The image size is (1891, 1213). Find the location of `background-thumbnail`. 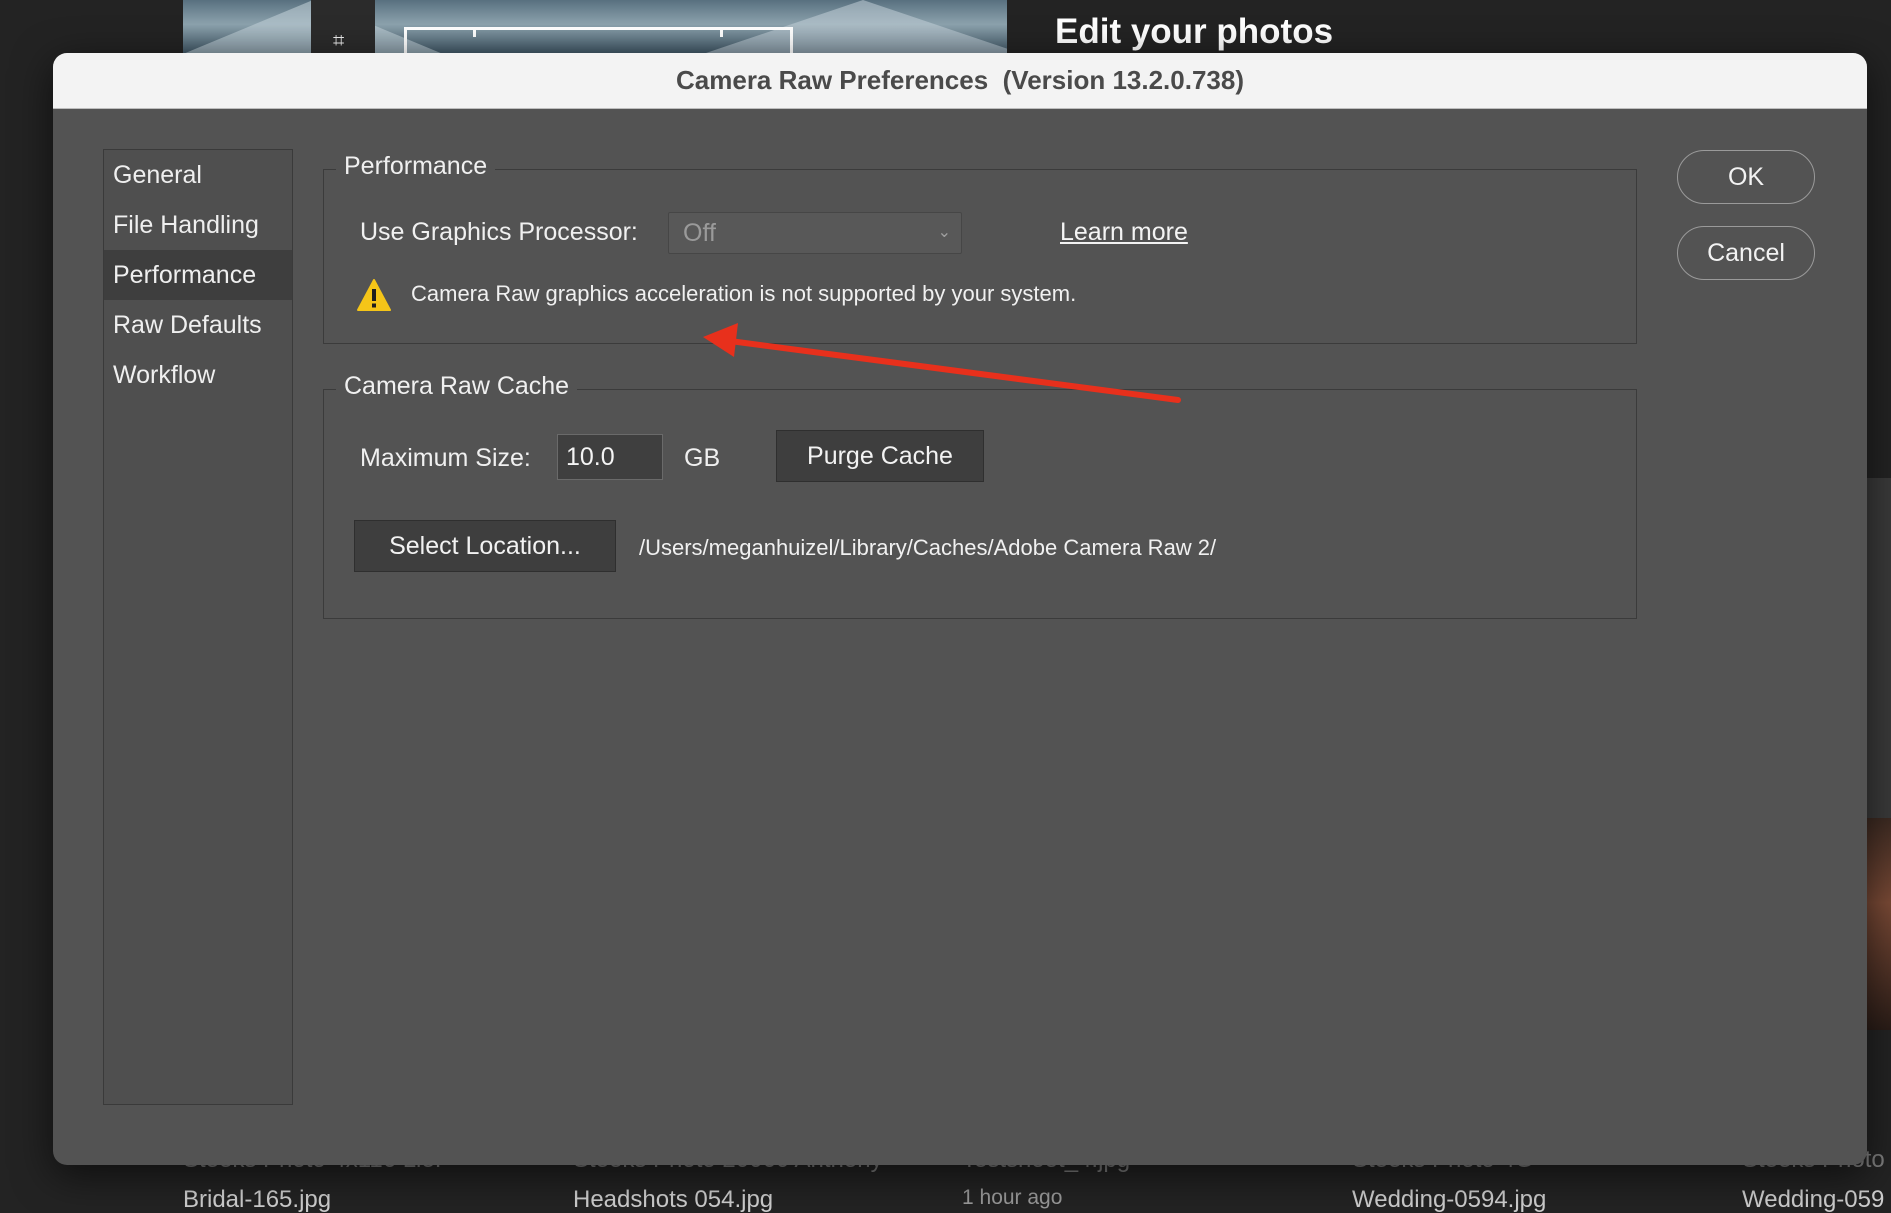

background-thumbnail is located at coordinates (1878, 924).